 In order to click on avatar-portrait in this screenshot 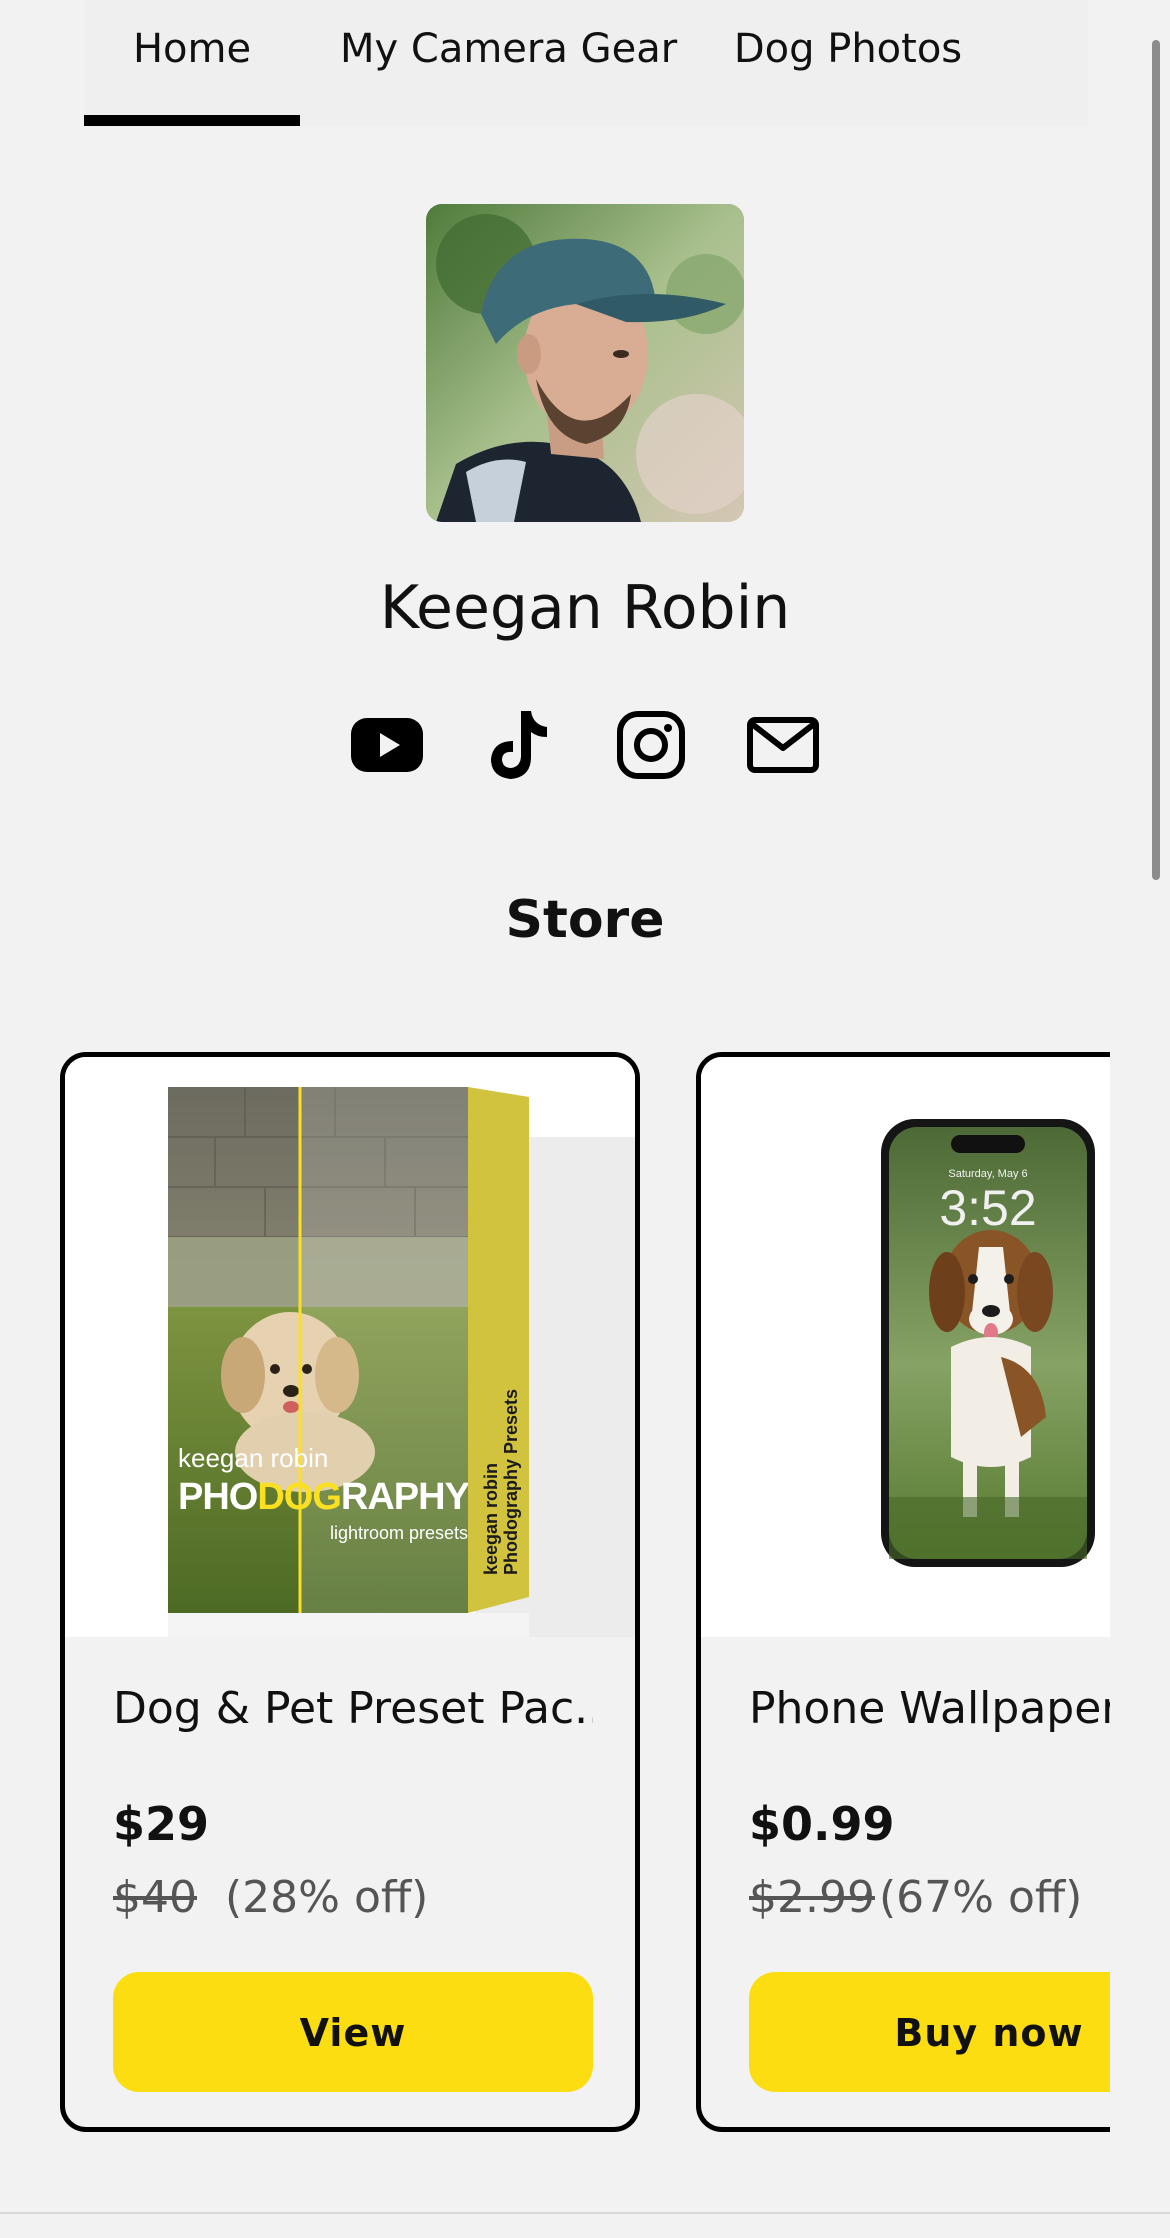, I will do `click(585, 363)`.